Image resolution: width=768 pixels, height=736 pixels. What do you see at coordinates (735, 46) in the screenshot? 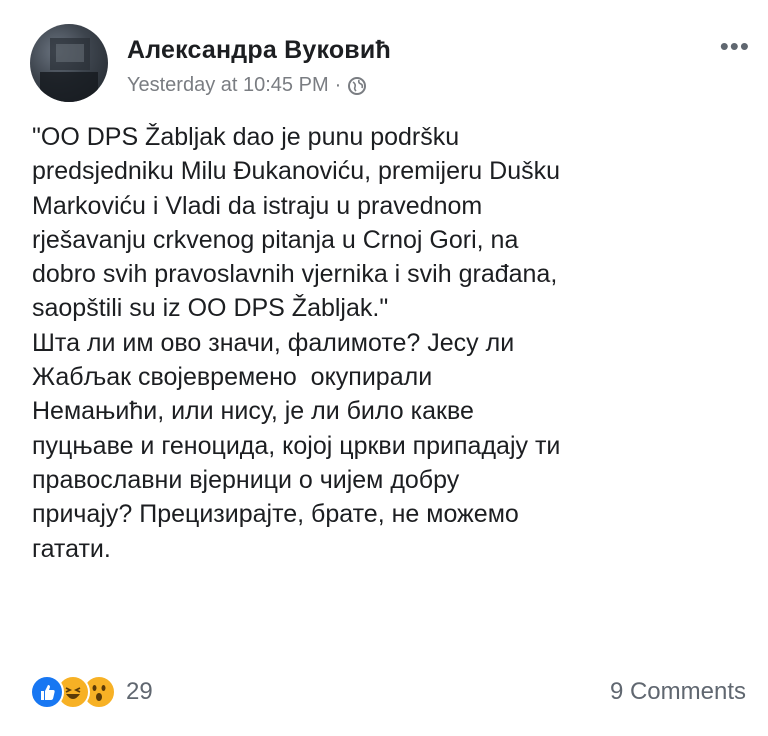
I see `more-options-icon: •••` at bounding box center [735, 46].